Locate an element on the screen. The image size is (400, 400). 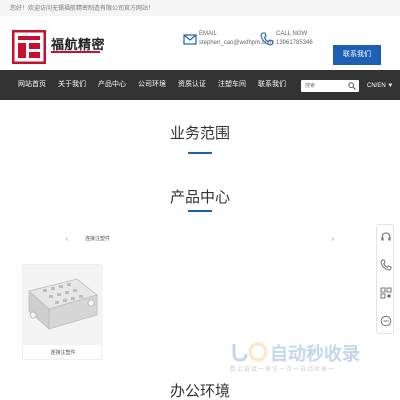
business-section-title: 业务范围 is located at coordinates (199, 133).